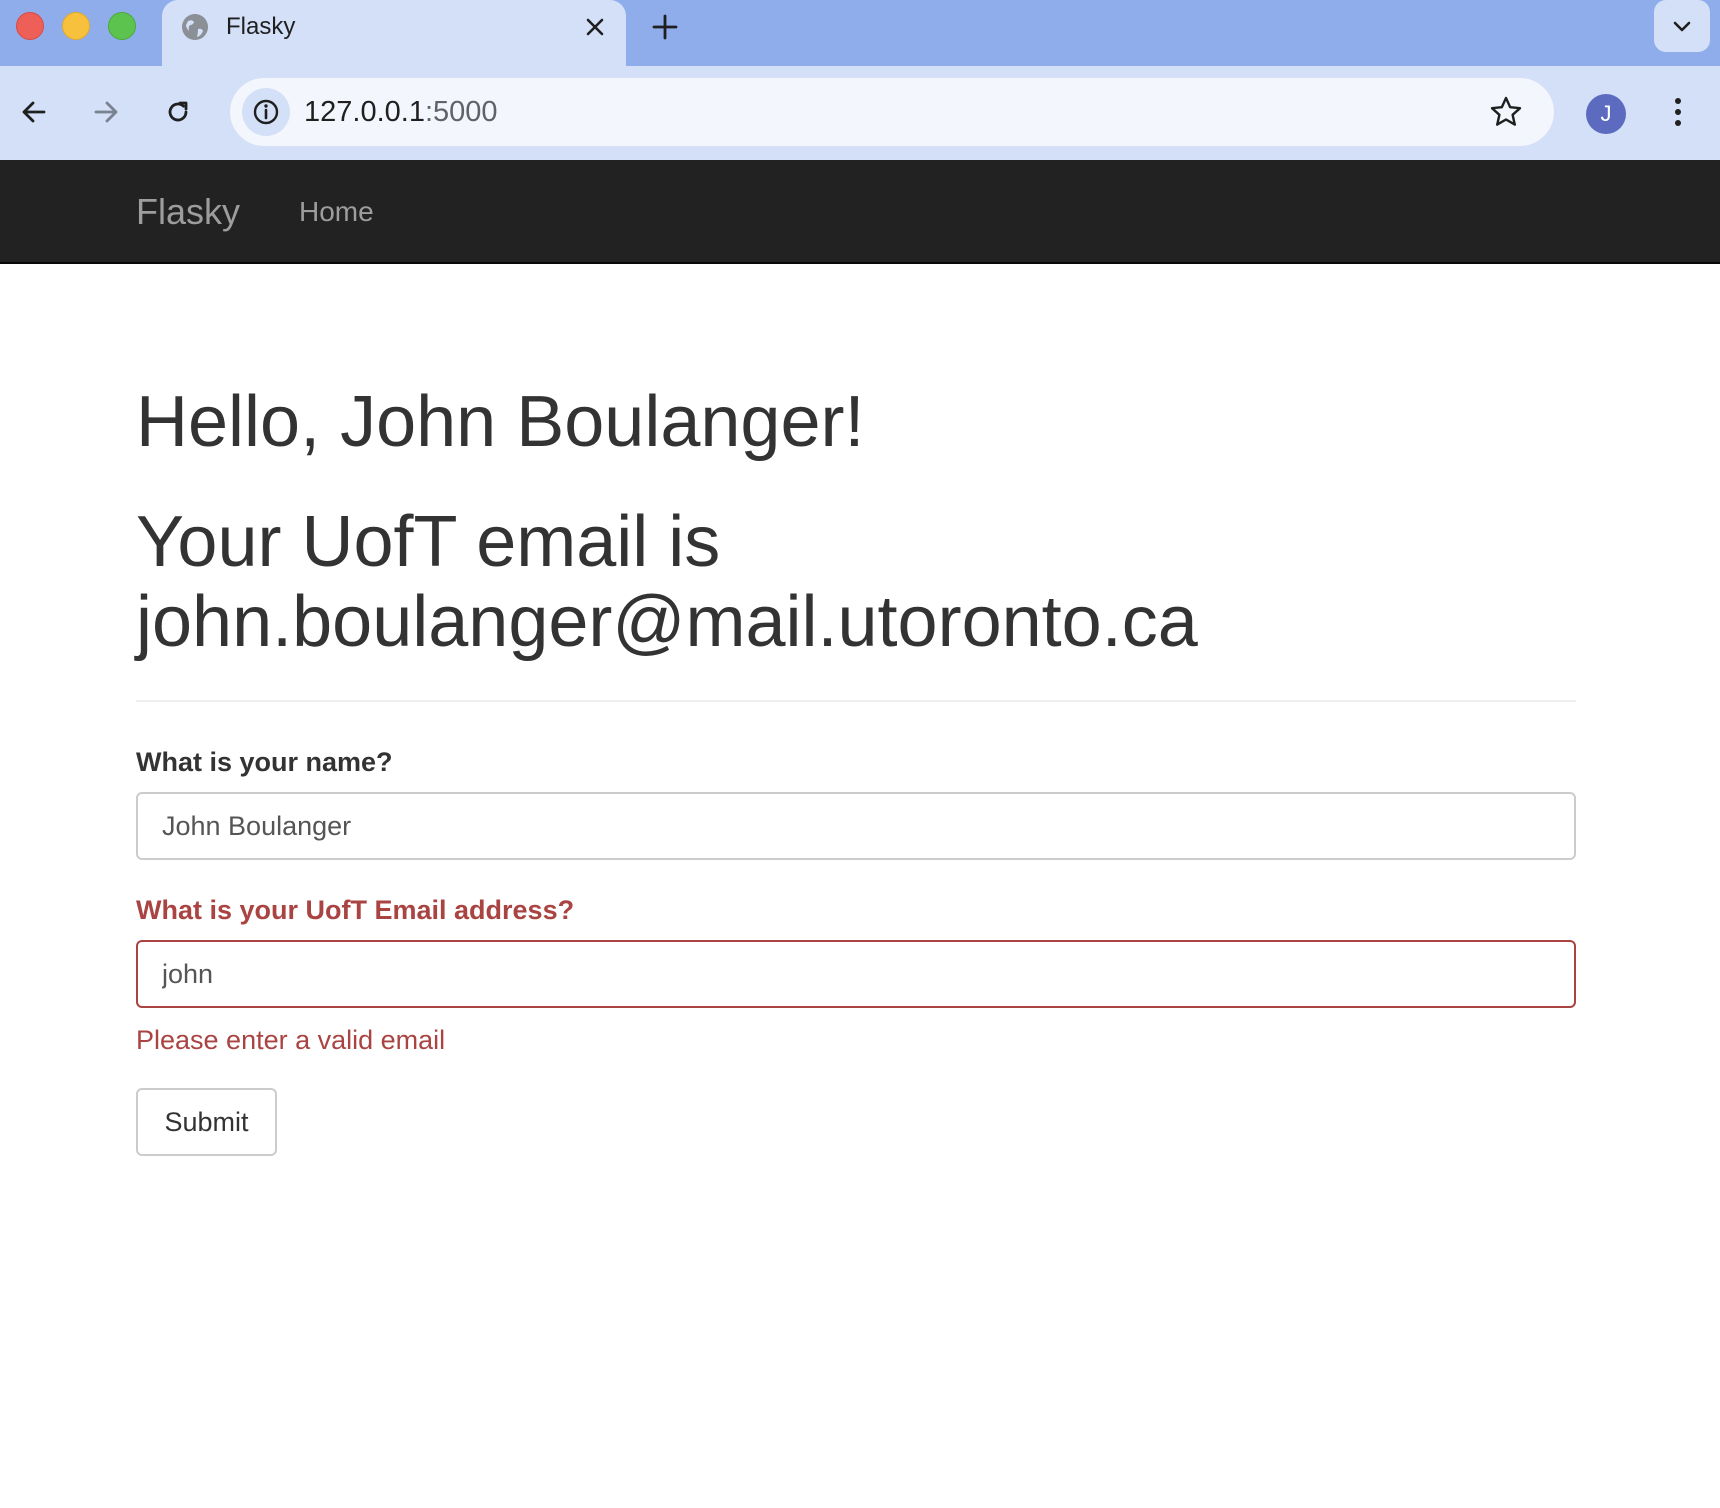  What do you see at coordinates (860, 33) in the screenshot?
I see `browser-tabstrip: Flasky` at bounding box center [860, 33].